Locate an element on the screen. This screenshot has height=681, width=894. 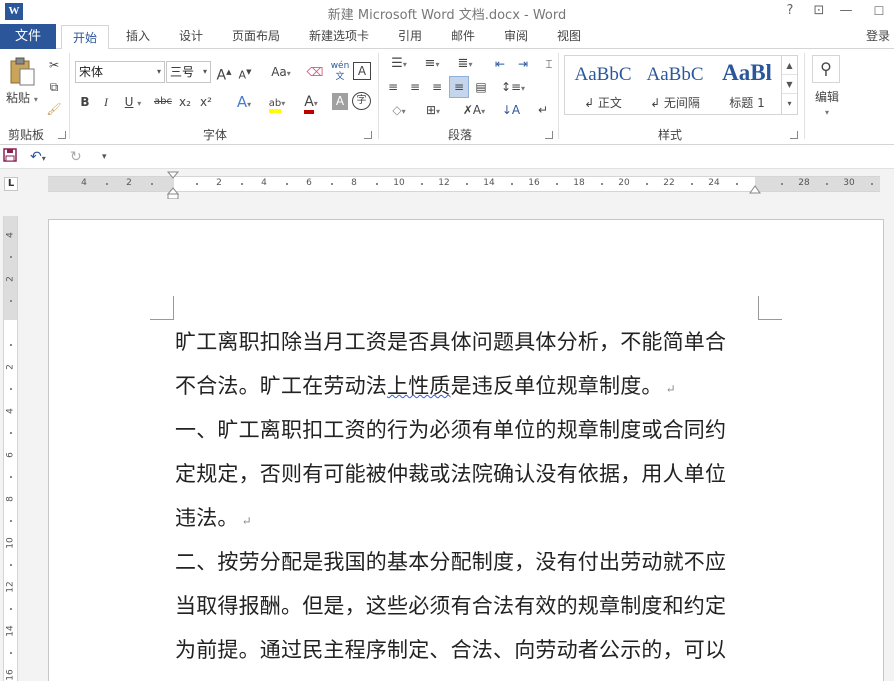
ruler-number: 8 is located at coordinates (354, 183).